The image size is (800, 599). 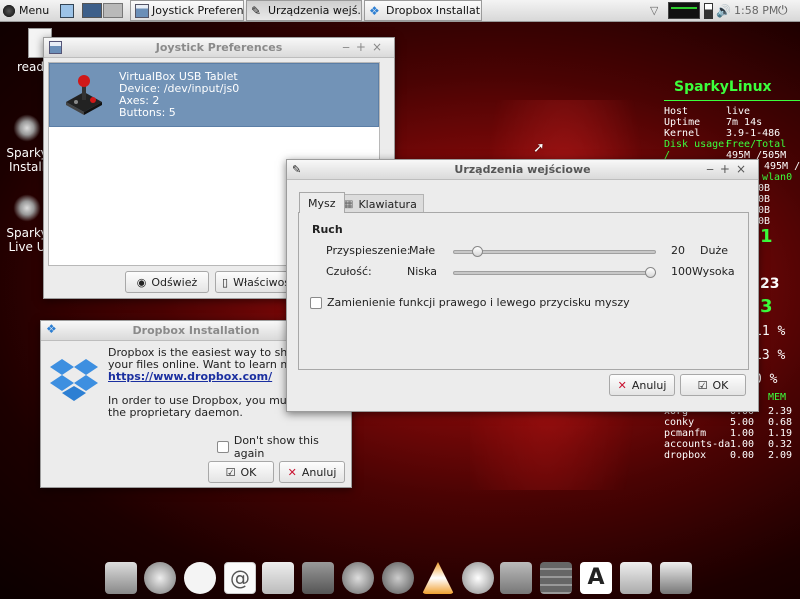 What do you see at coordinates (732, 100) in the screenshot?
I see `divider` at bounding box center [732, 100].